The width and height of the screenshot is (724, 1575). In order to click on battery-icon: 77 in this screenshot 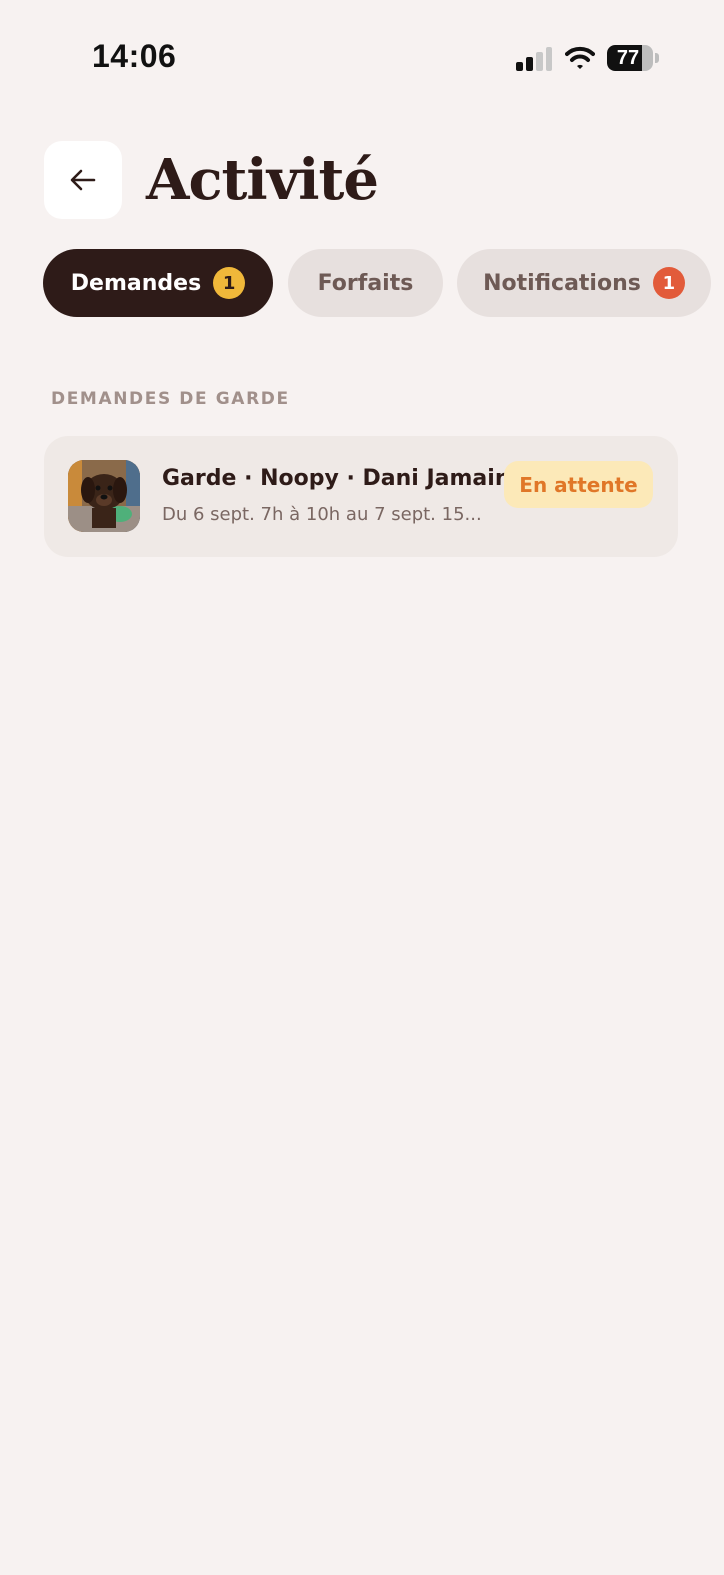, I will do `click(630, 58)`.